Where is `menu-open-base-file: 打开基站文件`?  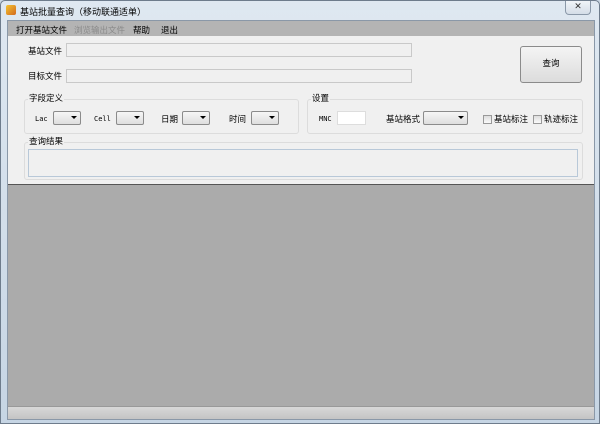
menu-open-base-file: 打开基站文件 is located at coordinates (41, 30).